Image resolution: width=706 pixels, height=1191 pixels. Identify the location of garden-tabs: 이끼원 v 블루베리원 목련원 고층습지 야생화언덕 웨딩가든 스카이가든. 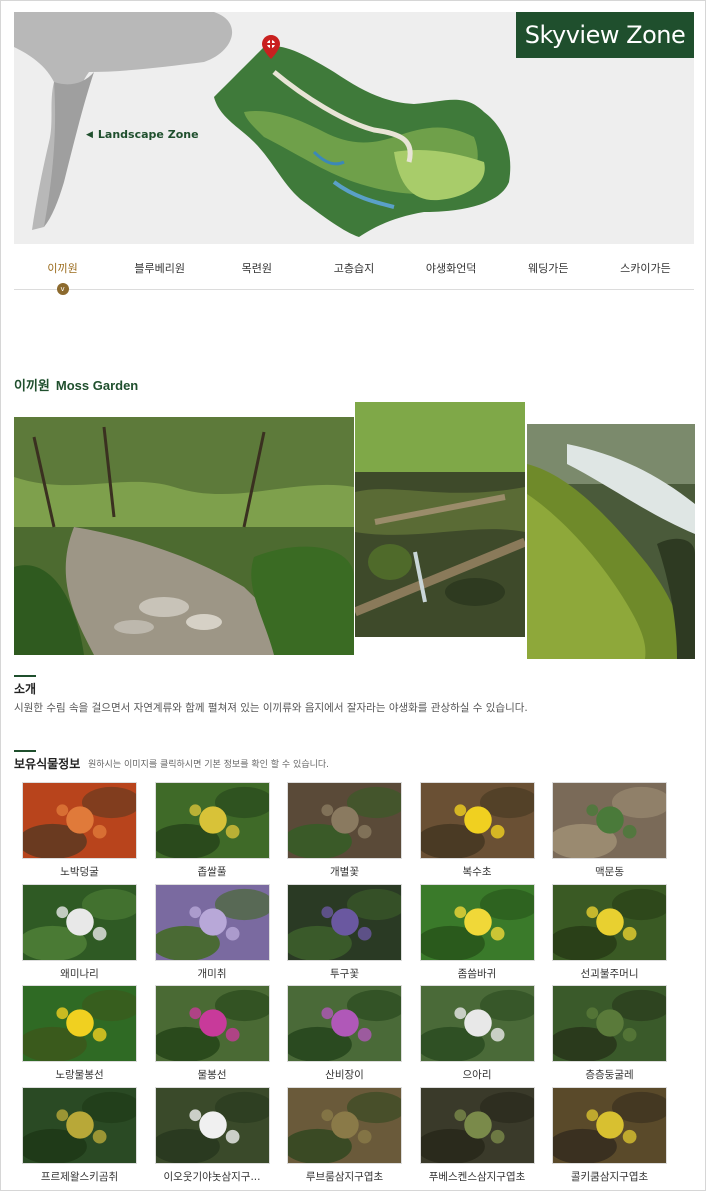
(354, 271).